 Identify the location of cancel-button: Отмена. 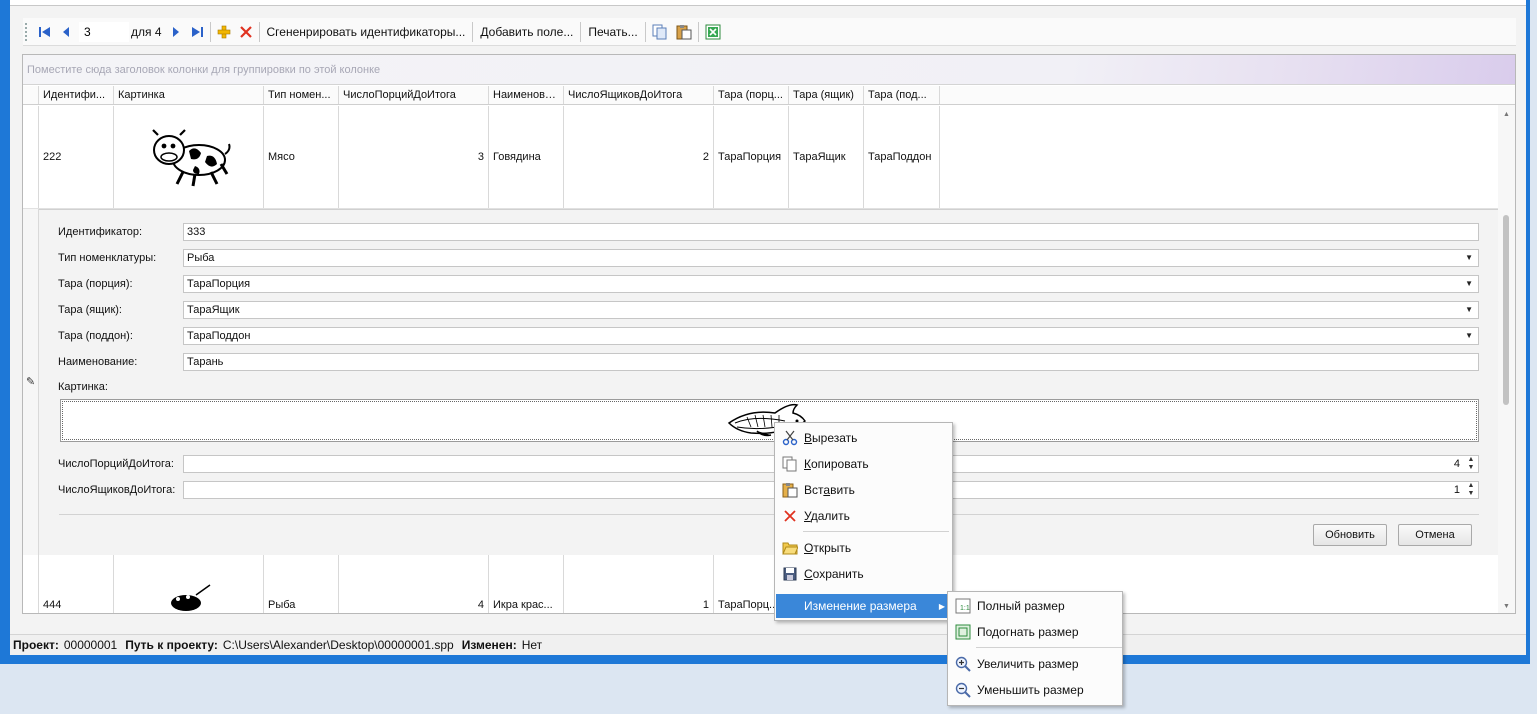
(1435, 535).